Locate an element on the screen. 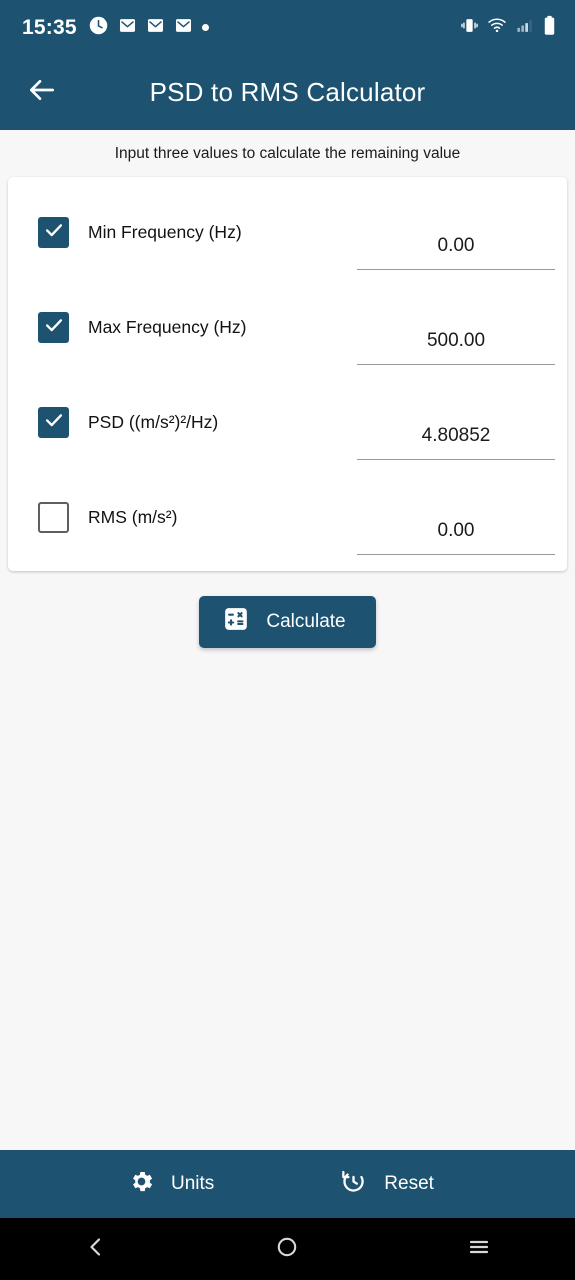 This screenshot has width=575, height=1280. input-row-max-frequency: Max Frequency (Hz) 500.00 is located at coordinates (287, 327).